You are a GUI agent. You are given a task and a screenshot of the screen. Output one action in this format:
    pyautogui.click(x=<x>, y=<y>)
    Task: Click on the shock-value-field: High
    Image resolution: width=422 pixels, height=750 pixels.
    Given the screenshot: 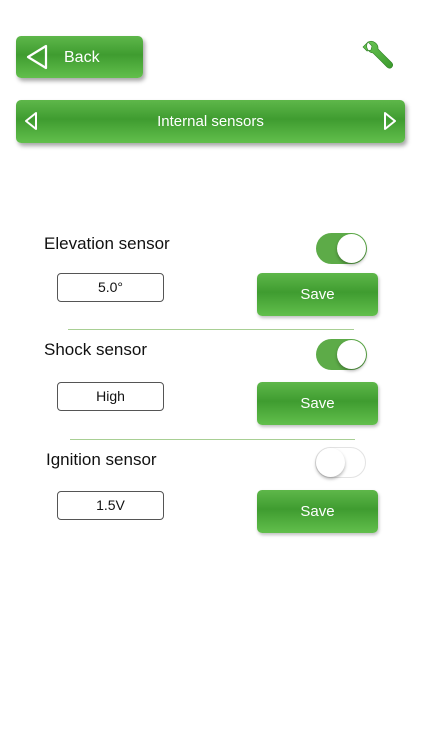 What is the action you would take?
    pyautogui.click(x=110, y=396)
    